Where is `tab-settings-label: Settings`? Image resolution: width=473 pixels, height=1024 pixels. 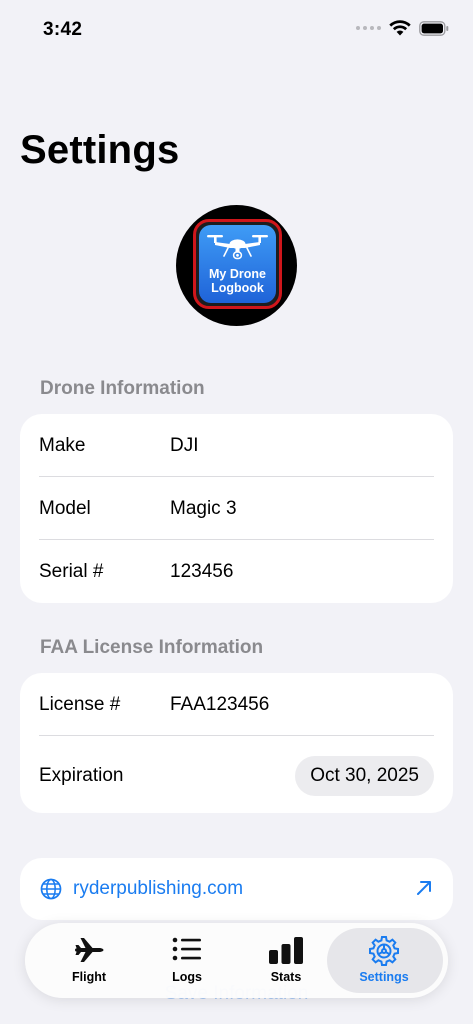
tab-settings-label: Settings is located at coordinates (384, 977).